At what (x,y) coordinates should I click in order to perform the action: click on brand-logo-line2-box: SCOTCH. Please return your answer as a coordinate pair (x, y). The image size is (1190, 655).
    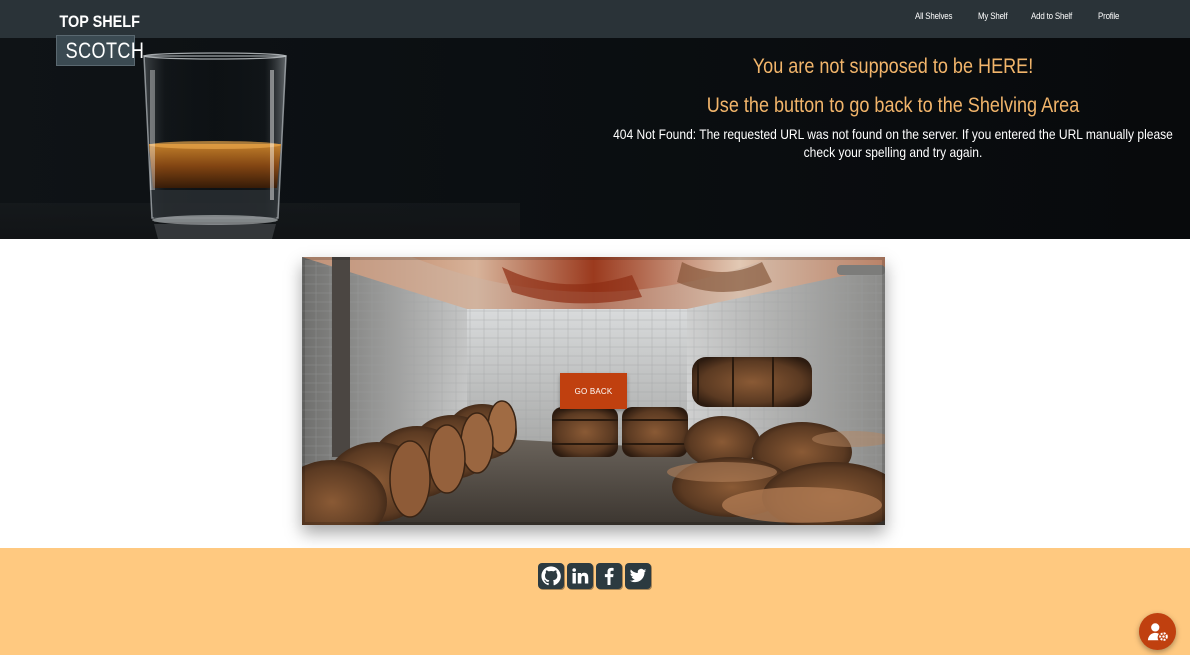
    Looking at the image, I should click on (100, 50).